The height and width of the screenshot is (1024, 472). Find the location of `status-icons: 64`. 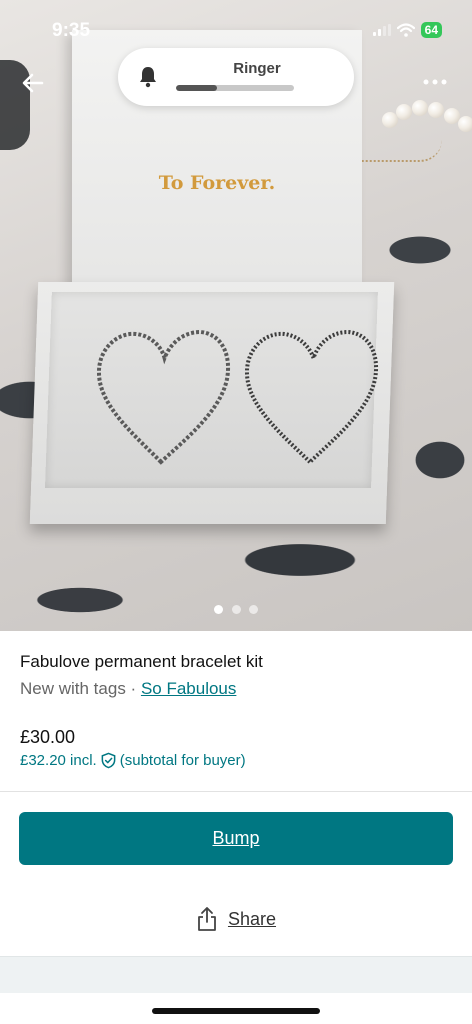

status-icons: 64 is located at coordinates (407, 30).